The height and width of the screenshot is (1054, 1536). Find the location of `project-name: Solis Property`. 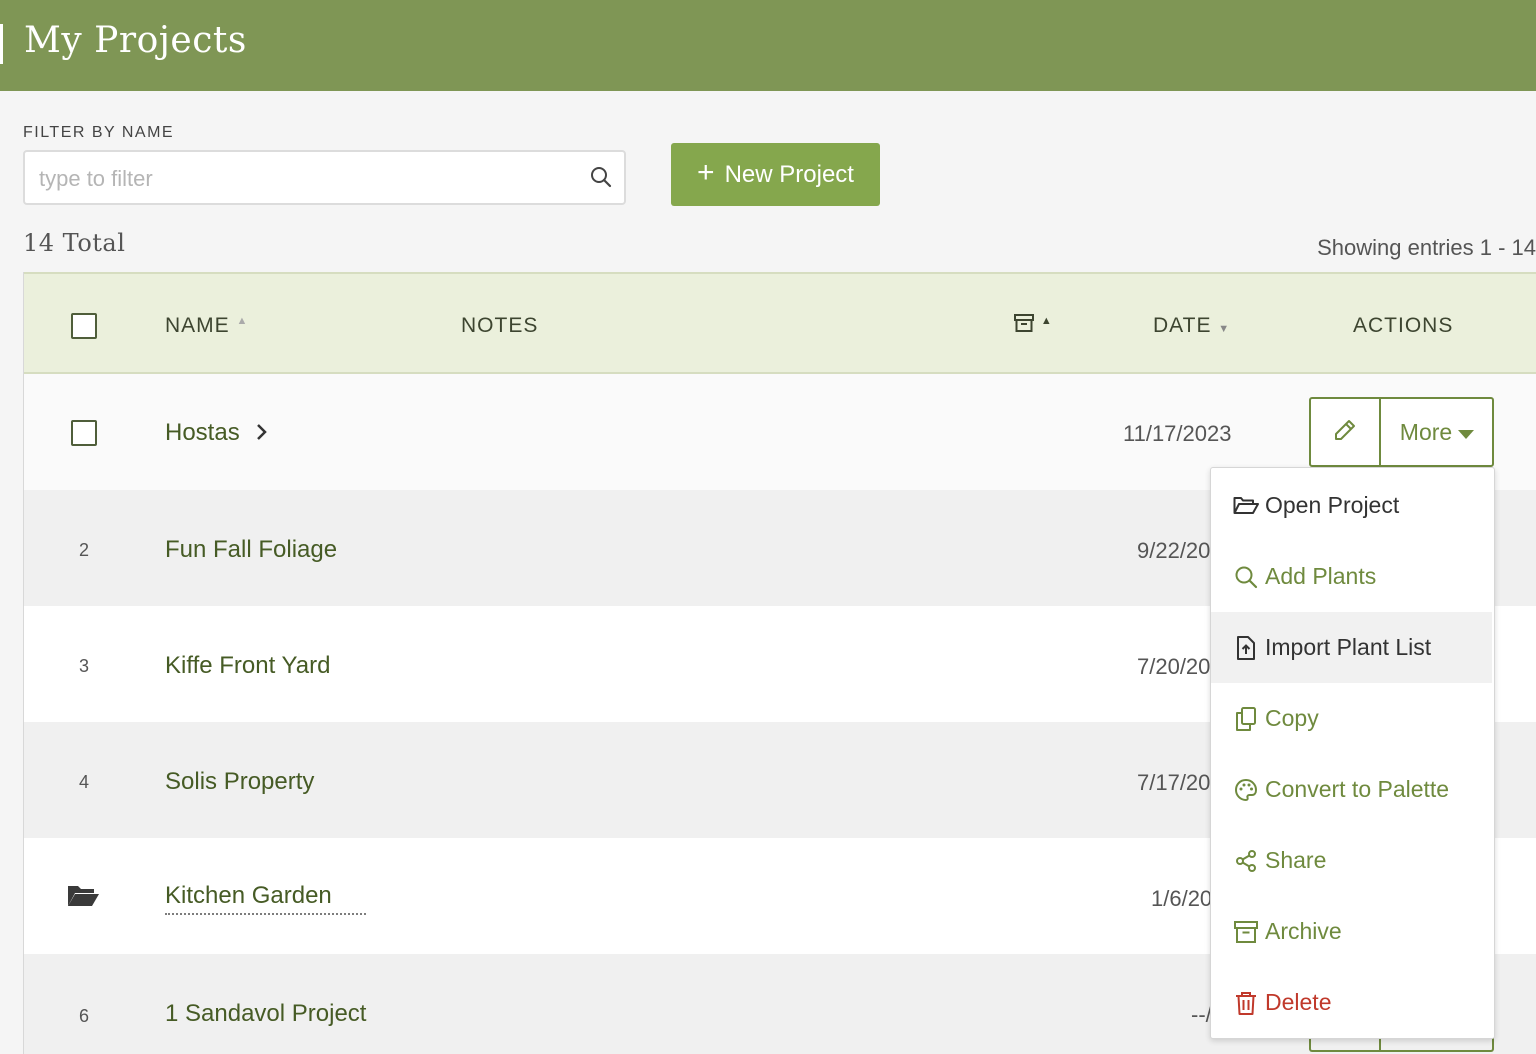

project-name: Solis Property is located at coordinates (239, 782).